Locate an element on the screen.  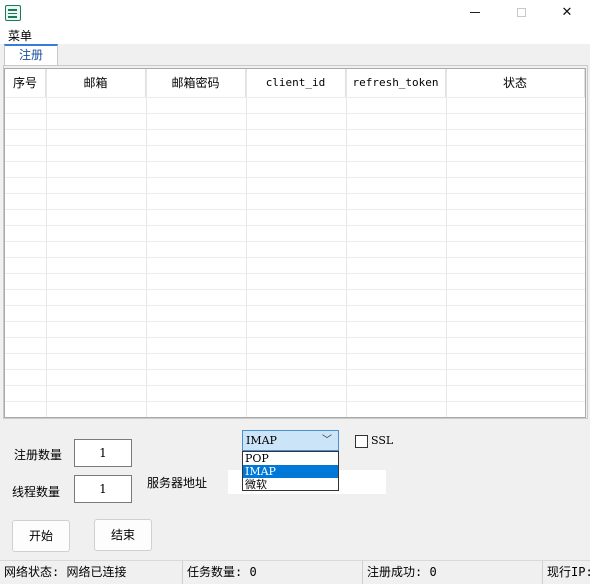
maximize-icon is located at coordinates (521, 12).